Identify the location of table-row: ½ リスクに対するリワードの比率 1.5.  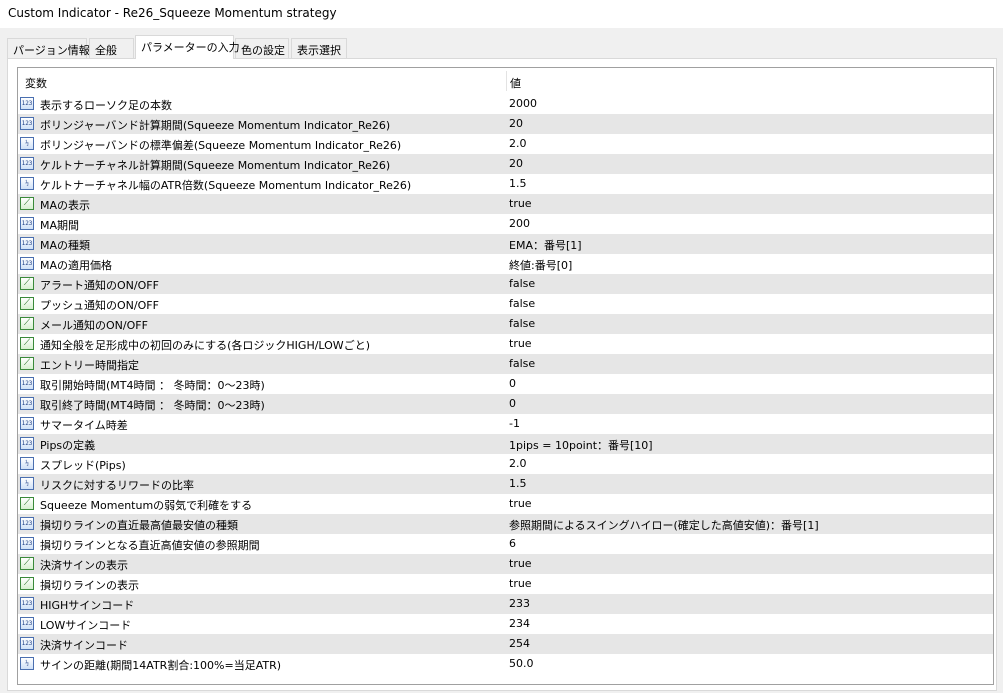
(505, 484).